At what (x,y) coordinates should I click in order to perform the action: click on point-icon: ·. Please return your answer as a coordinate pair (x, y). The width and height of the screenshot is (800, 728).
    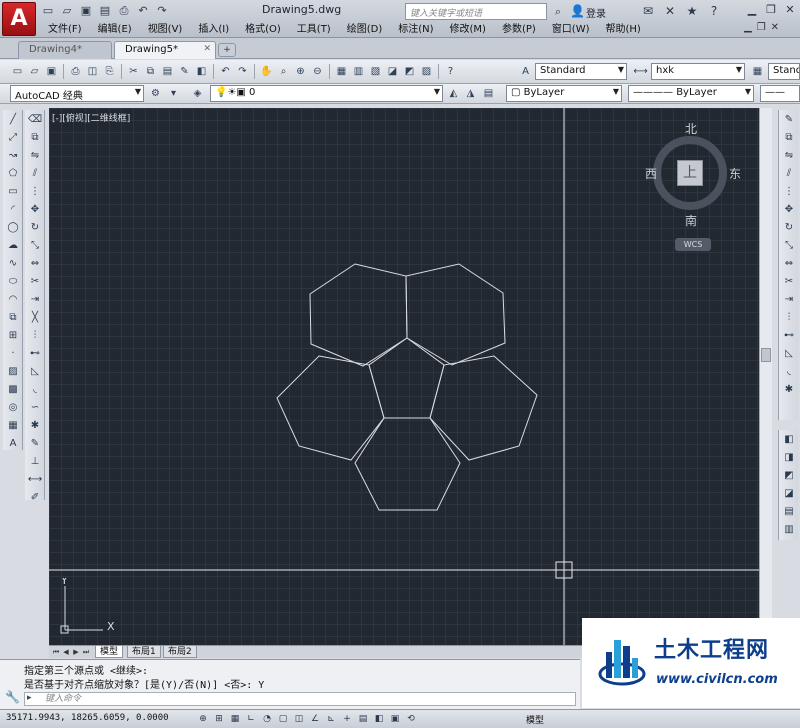
    Looking at the image, I should click on (13, 353).